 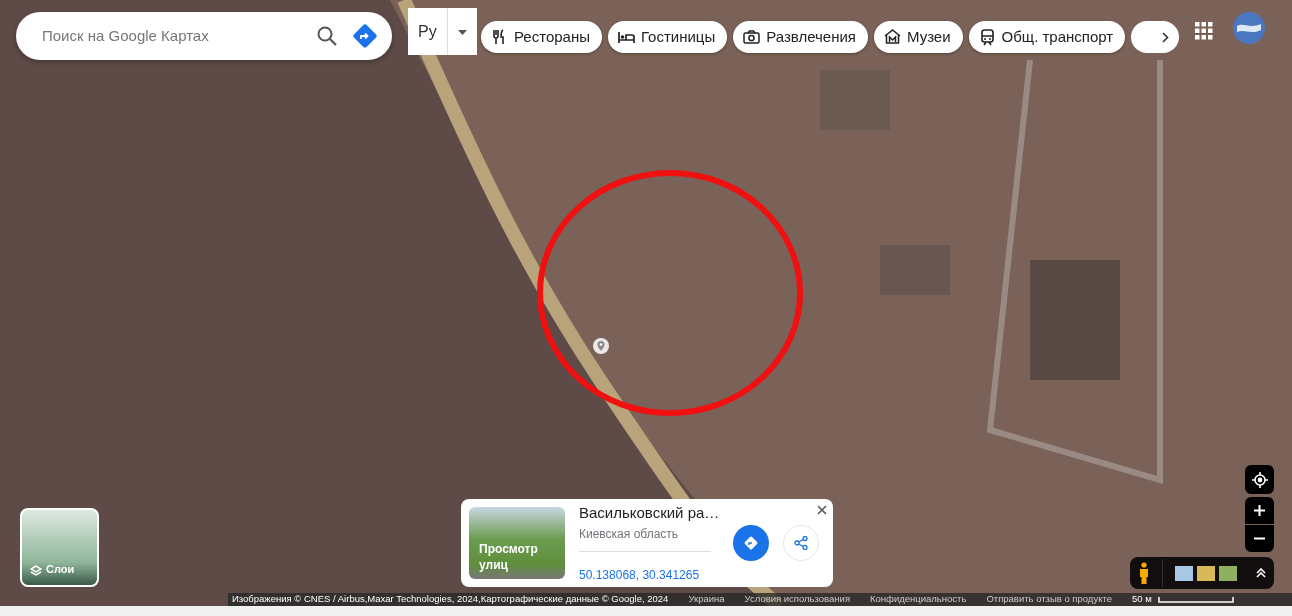 I want to click on place-region: Киевская область, so click(x=645, y=538).